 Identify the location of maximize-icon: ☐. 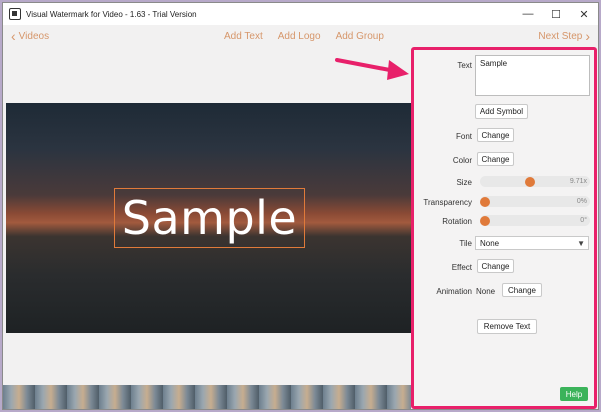
(556, 14).